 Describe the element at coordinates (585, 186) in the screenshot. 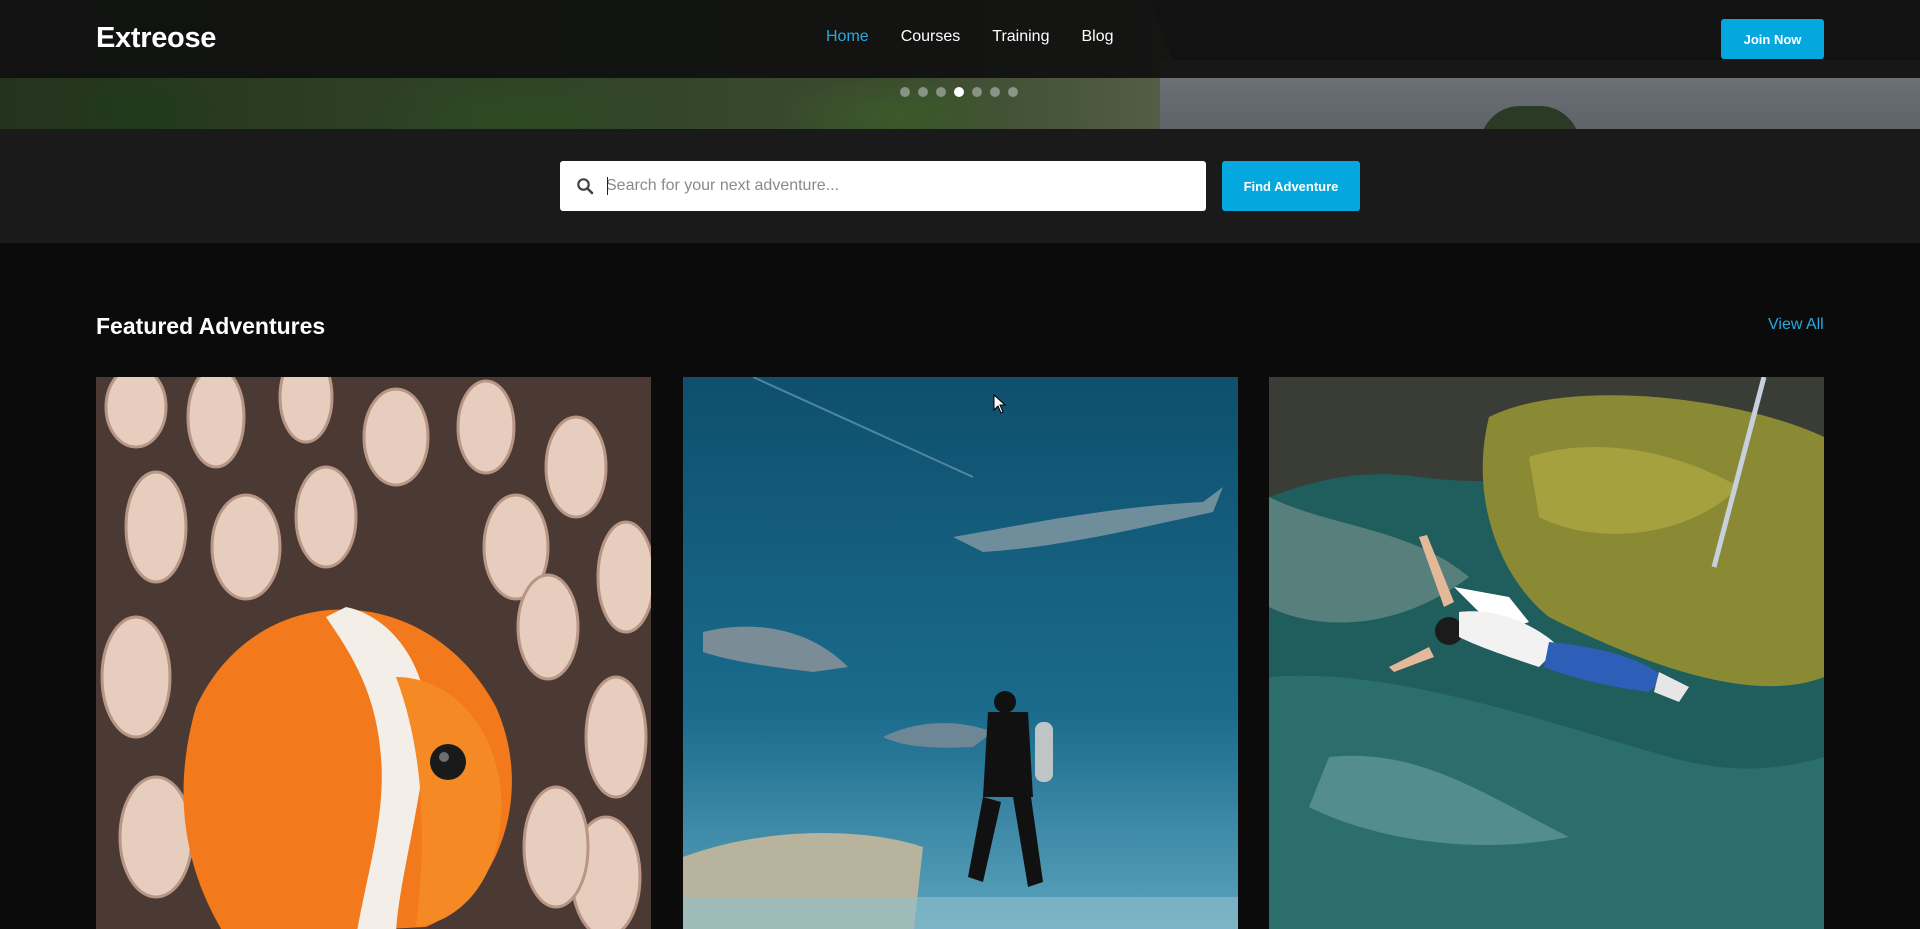

I see `search-icon` at that location.